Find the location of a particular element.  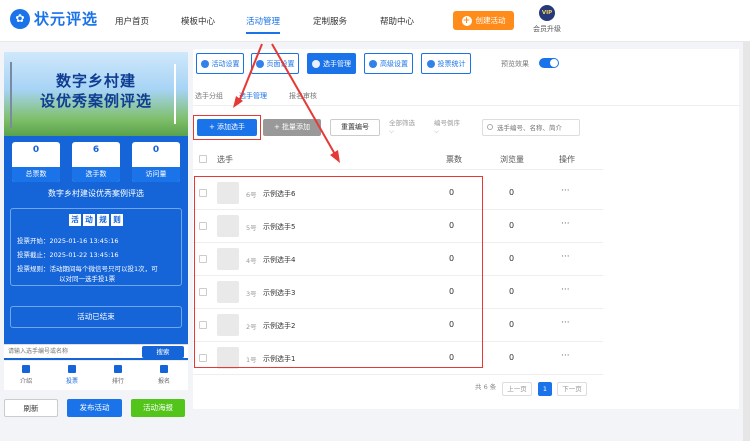

vip-upgrade: VIP 会员升级 is located at coordinates (547, 19).